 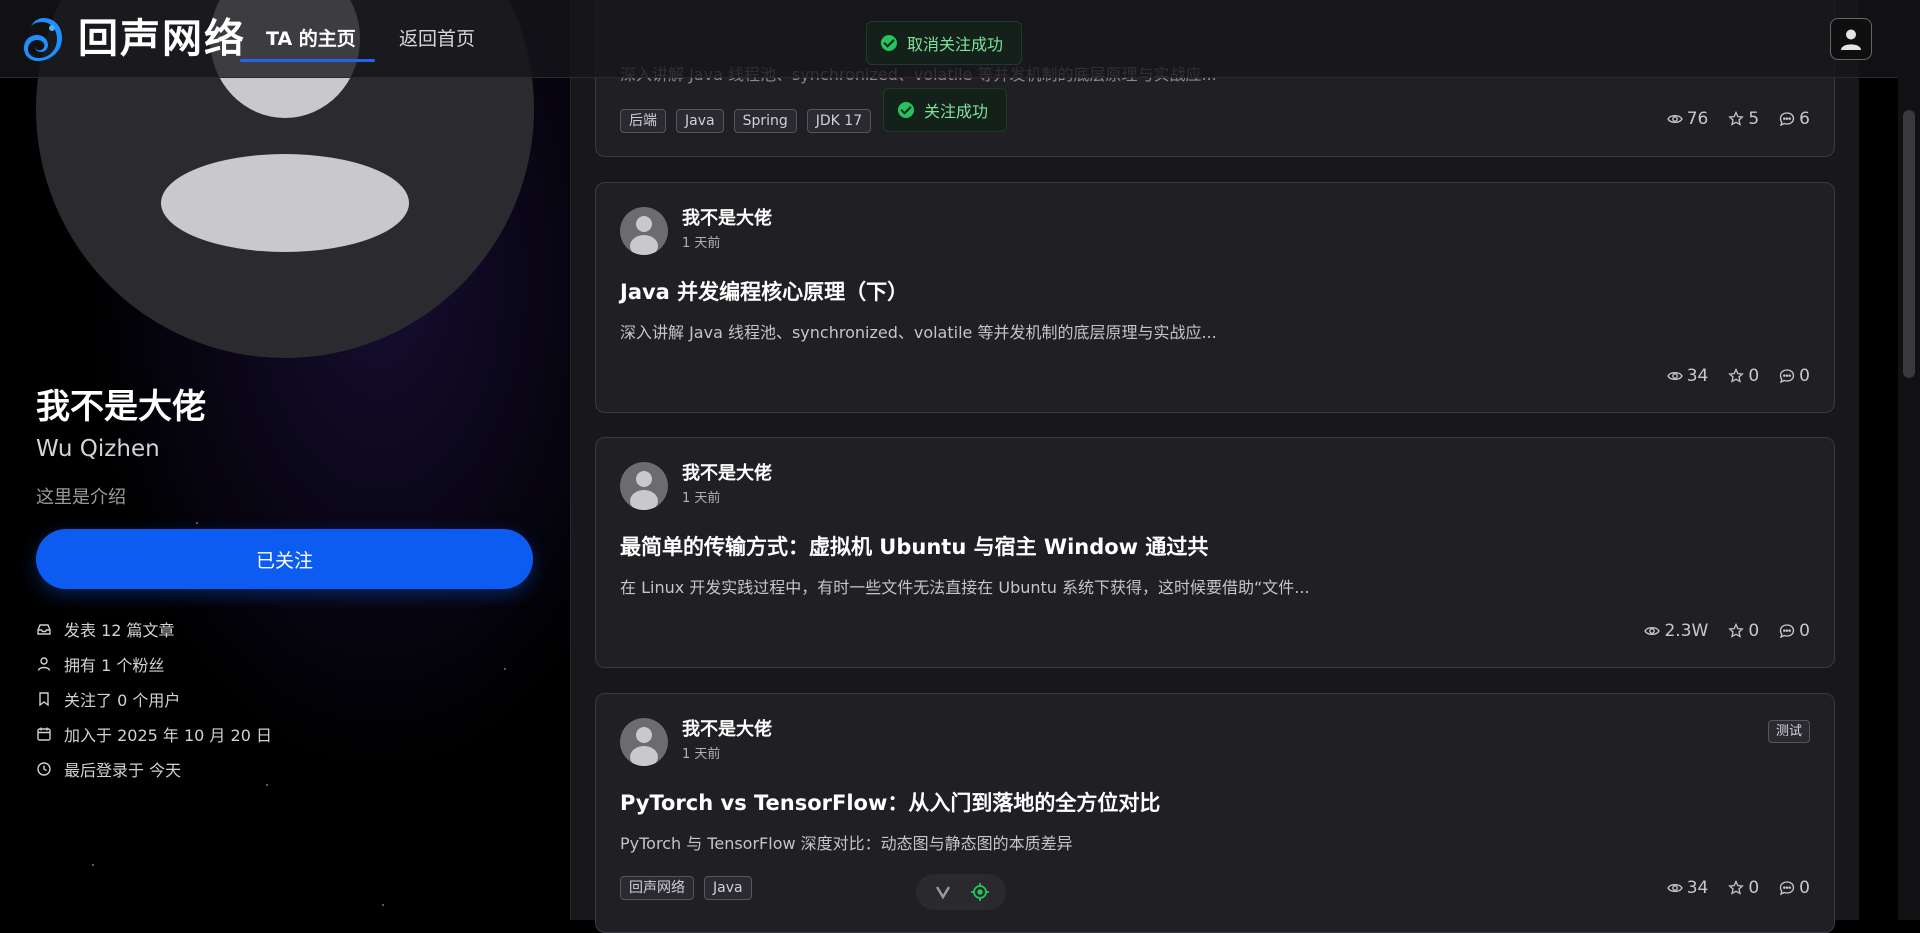 I want to click on stars-metric: 5, so click(x=1743, y=119).